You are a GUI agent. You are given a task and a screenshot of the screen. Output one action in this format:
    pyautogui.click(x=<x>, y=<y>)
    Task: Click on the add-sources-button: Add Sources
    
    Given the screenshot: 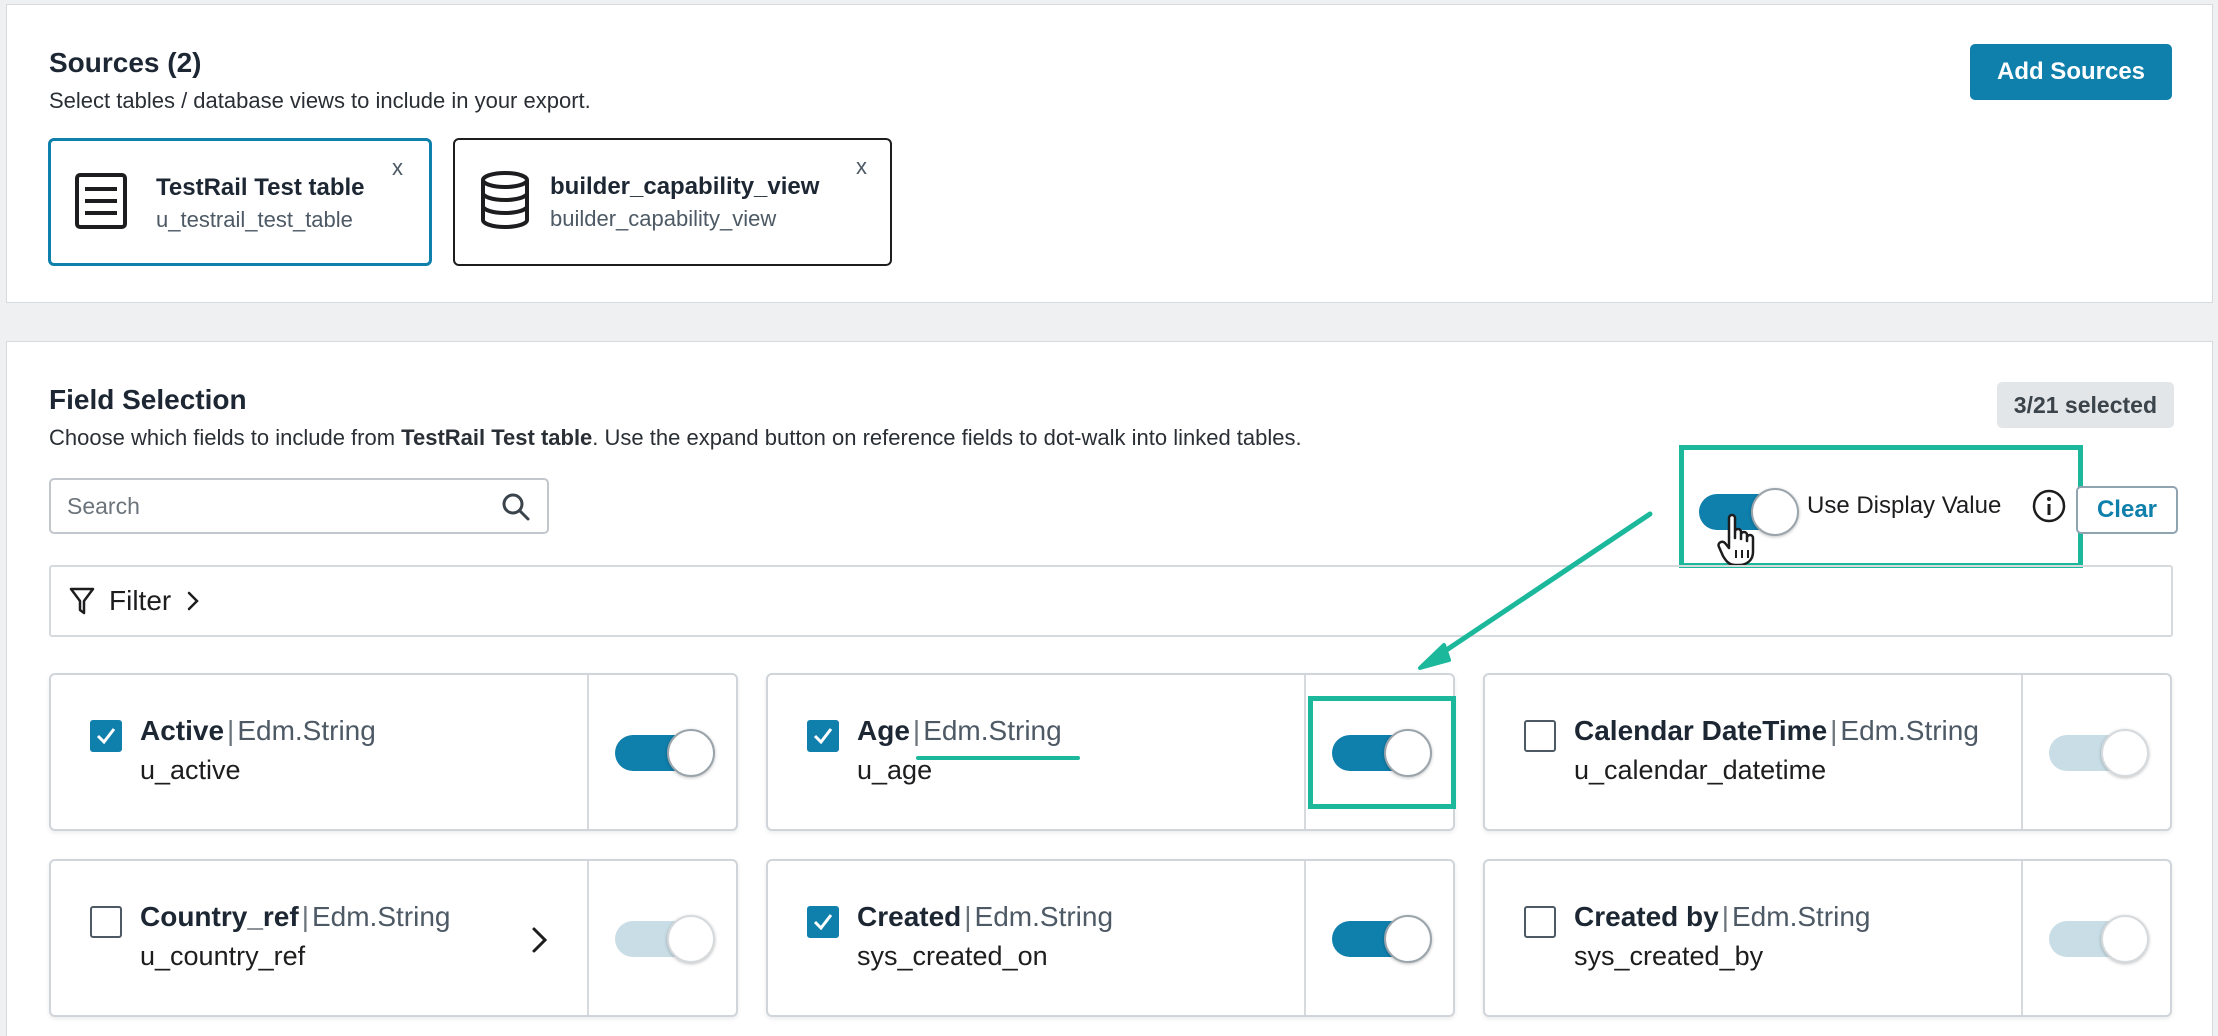 What is the action you would take?
    pyautogui.click(x=2071, y=72)
    